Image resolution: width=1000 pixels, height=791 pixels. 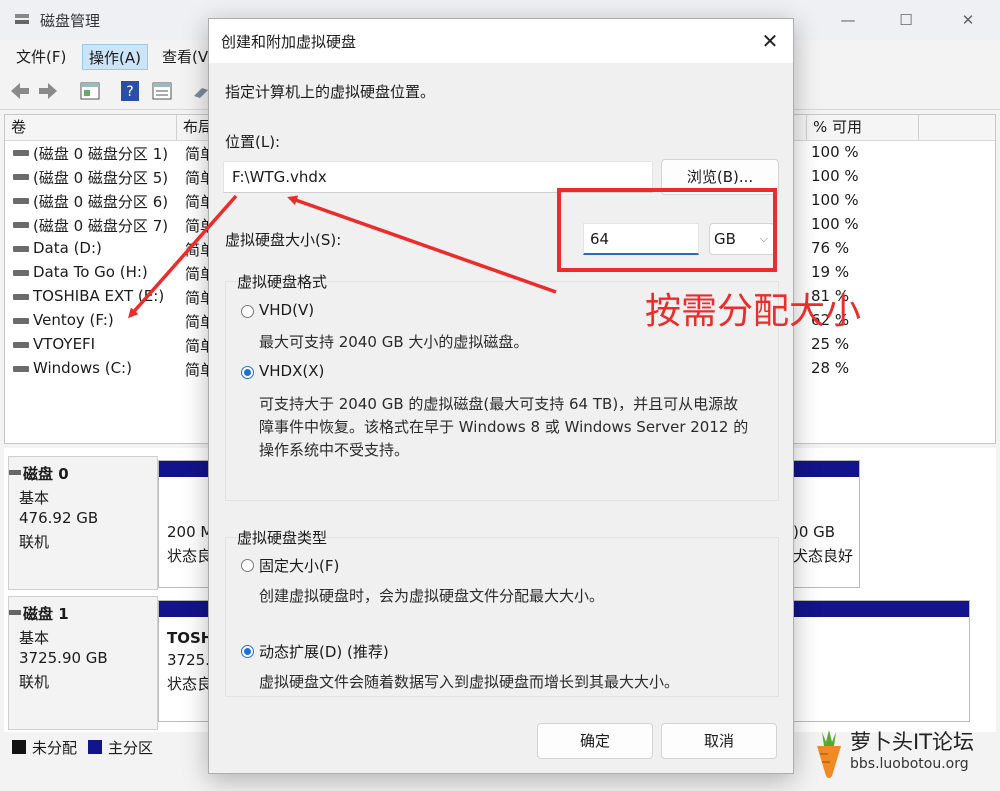 What do you see at coordinates (73, 320) in the screenshot?
I see `volume-name: Ventoy (F:)` at bounding box center [73, 320].